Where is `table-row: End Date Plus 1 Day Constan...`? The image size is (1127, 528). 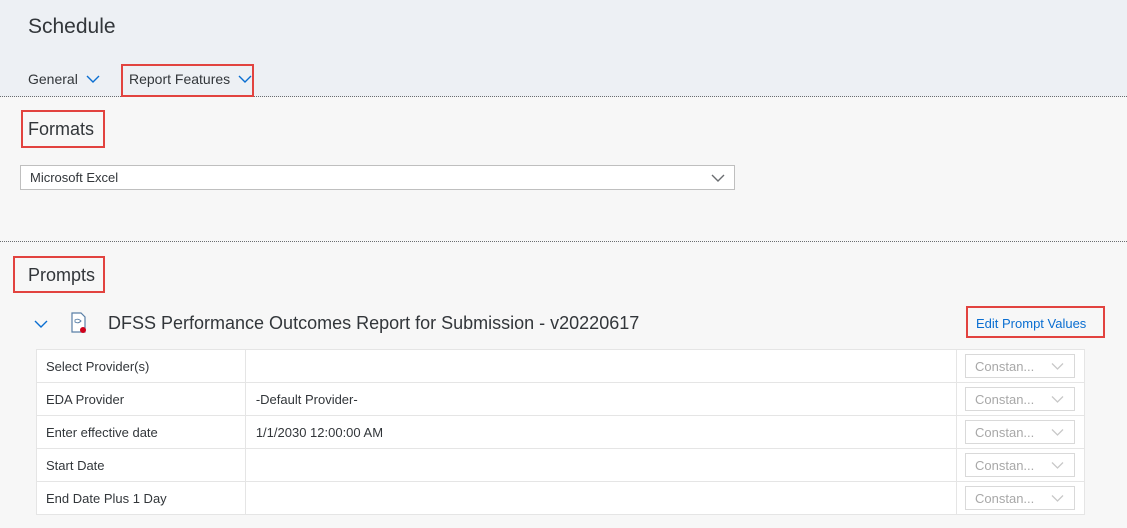 table-row: End Date Plus 1 Day Constan... is located at coordinates (560, 498).